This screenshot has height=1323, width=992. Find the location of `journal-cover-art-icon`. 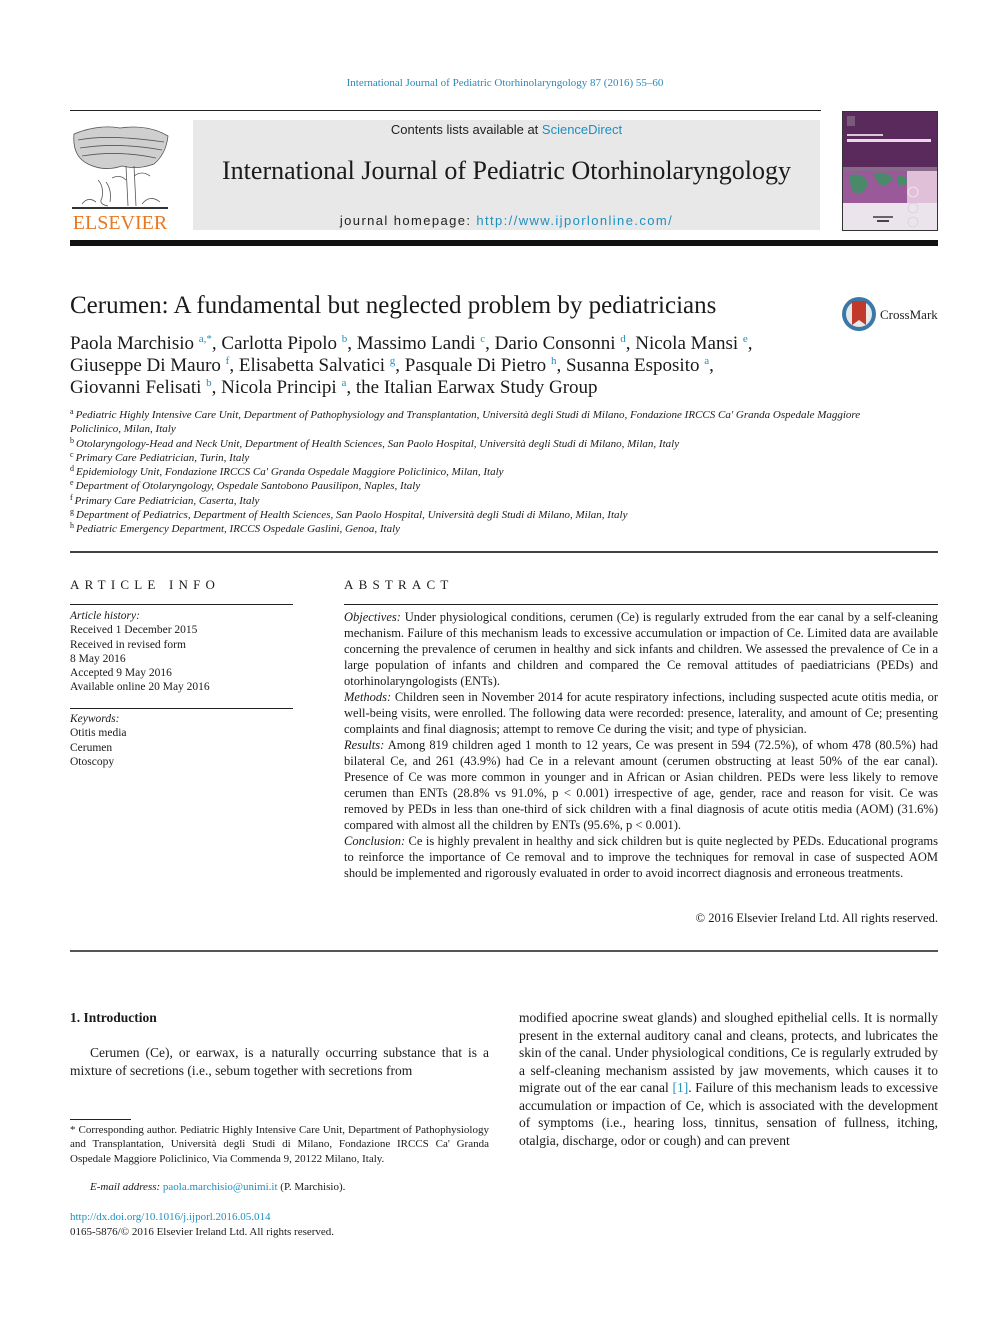

journal-cover-art-icon is located at coordinates (890, 171).